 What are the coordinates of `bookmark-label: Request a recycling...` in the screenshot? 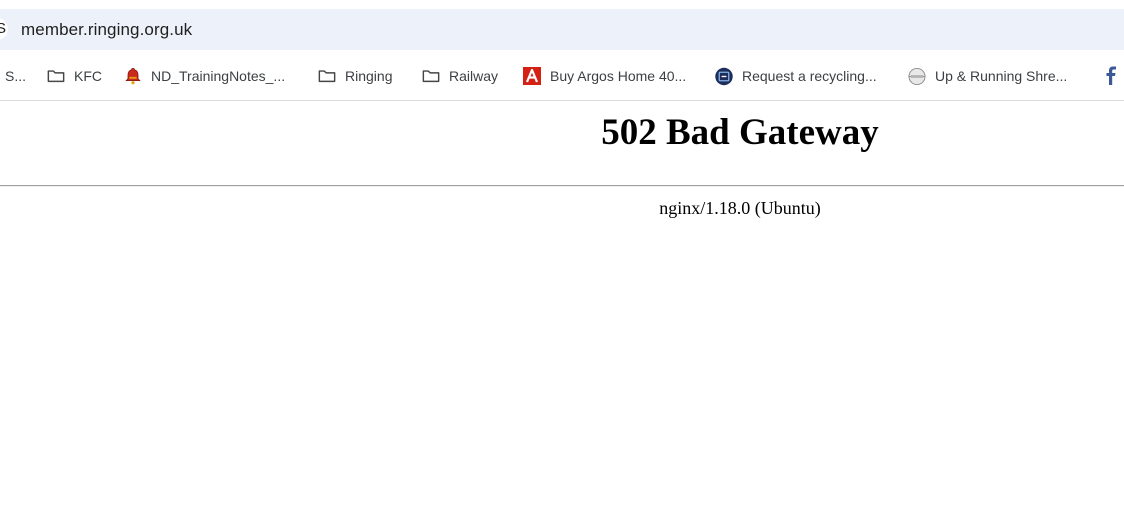 It's located at (809, 76).